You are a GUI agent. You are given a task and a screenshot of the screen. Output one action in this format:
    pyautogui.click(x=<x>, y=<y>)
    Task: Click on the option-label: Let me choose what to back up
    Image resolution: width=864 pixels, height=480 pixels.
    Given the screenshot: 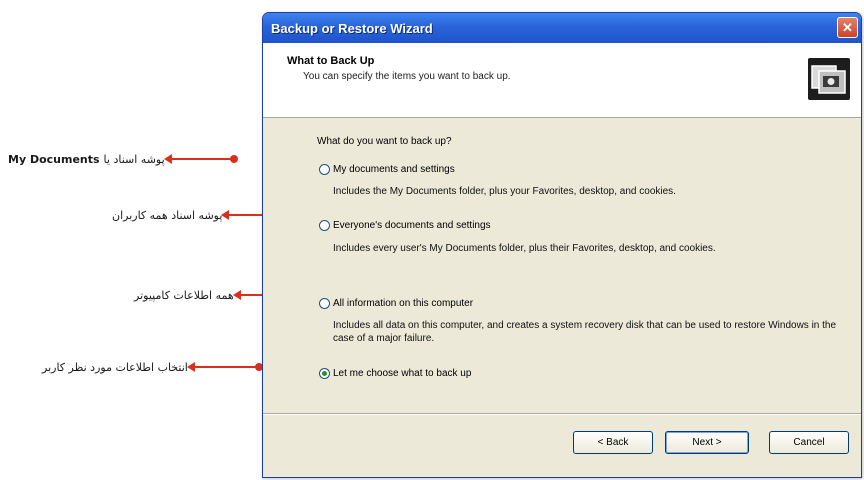 What is the action you would take?
    pyautogui.click(x=402, y=373)
    